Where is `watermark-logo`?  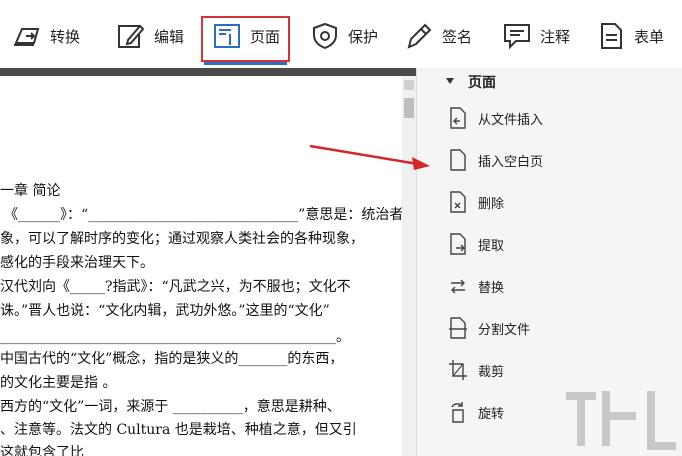 watermark-logo is located at coordinates (621, 420).